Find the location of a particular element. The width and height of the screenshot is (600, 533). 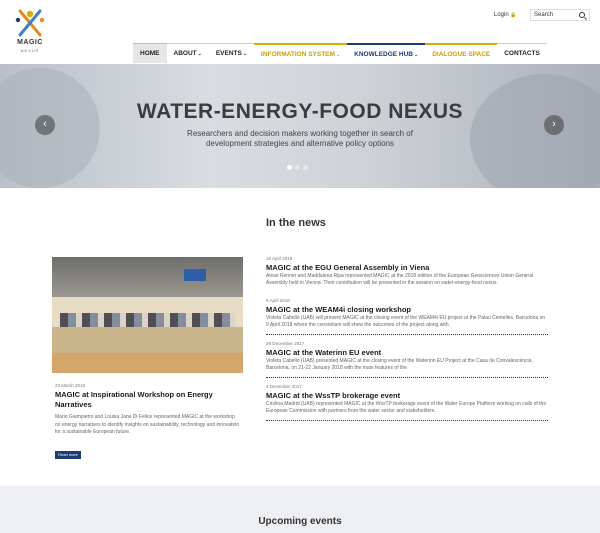

chevron-left-icon: ‹ is located at coordinates (45, 124).